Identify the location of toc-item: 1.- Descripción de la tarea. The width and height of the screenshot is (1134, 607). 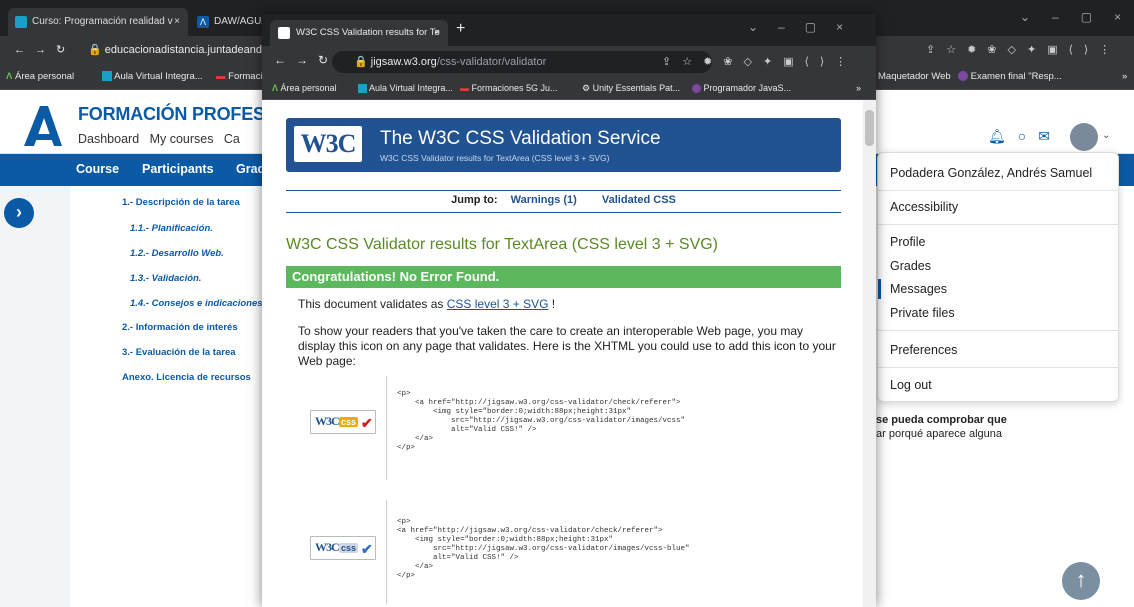
(181, 202).